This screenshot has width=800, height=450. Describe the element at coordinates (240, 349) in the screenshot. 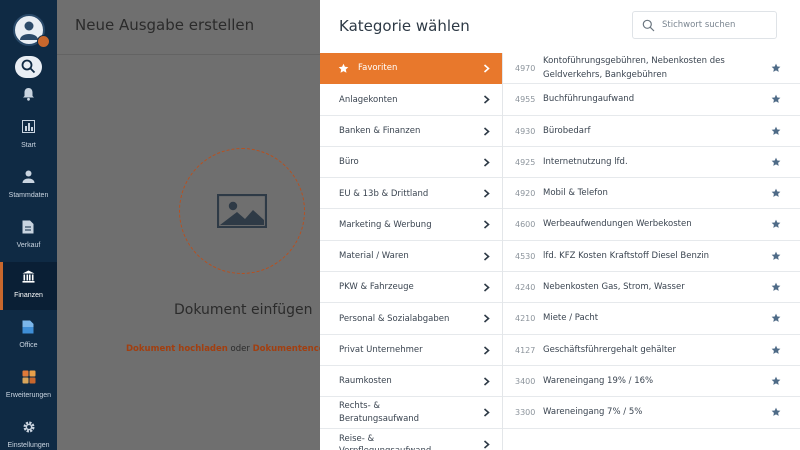

I see `or-text: oder` at that location.